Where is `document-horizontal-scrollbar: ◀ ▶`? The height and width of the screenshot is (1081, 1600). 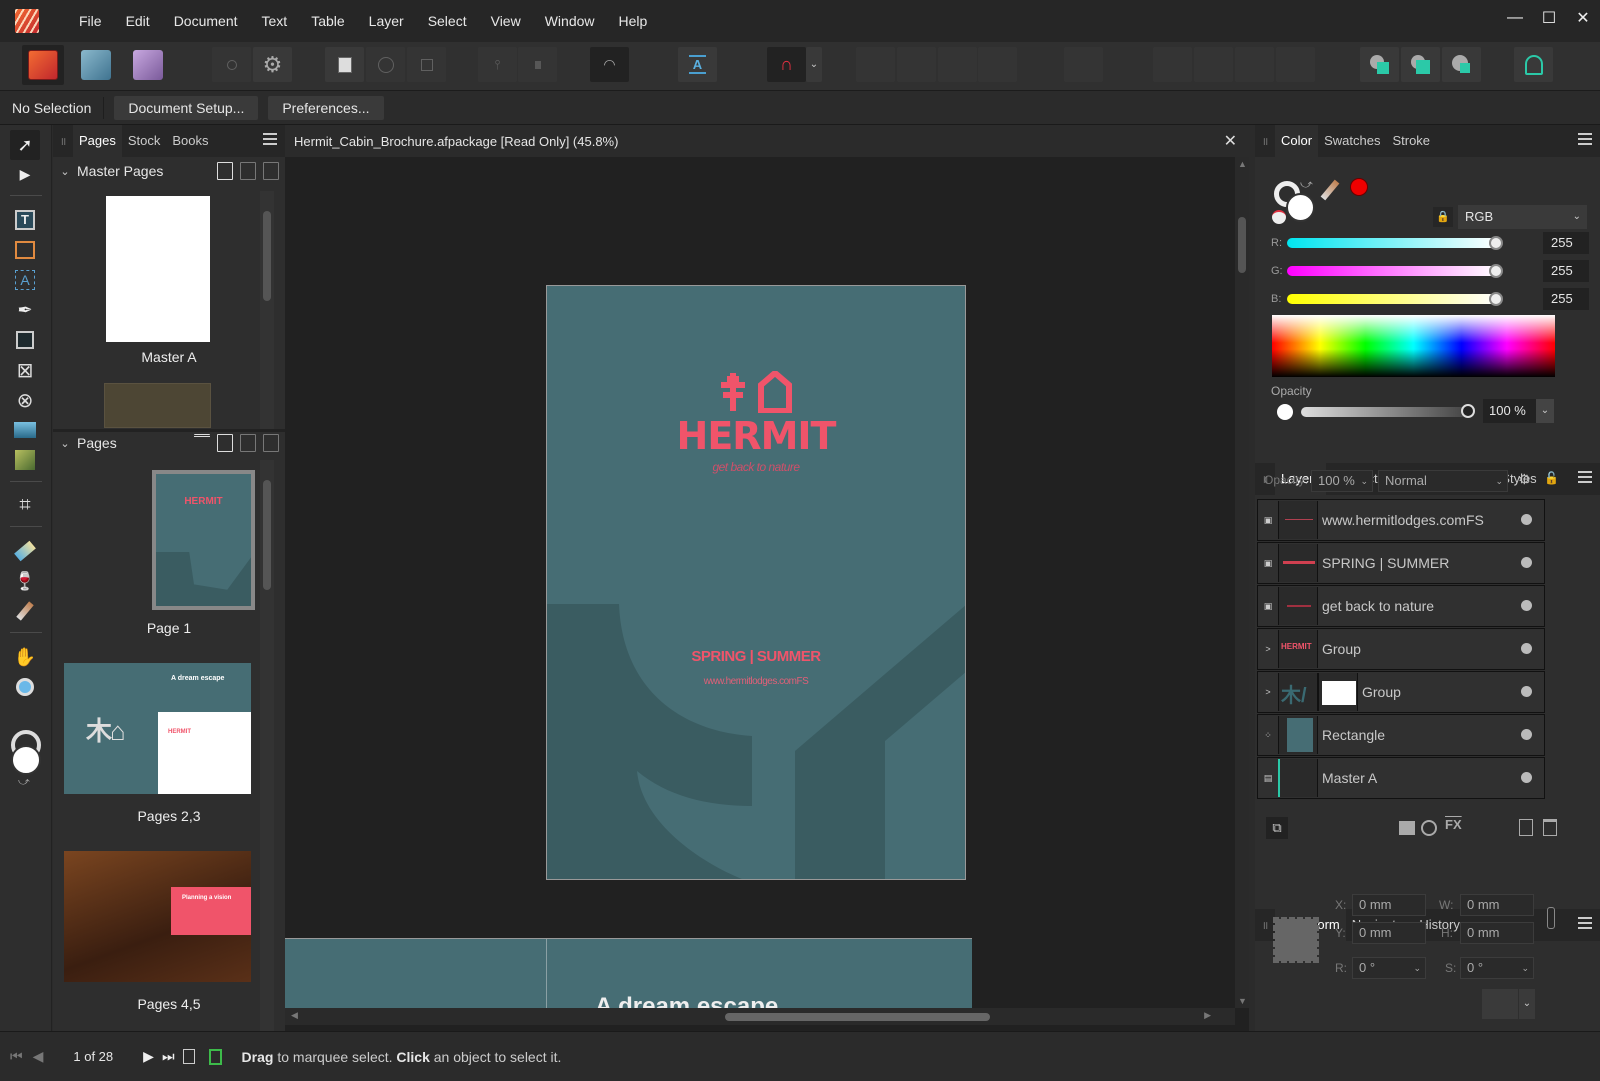 document-horizontal-scrollbar: ◀ ▶ is located at coordinates (760, 1016).